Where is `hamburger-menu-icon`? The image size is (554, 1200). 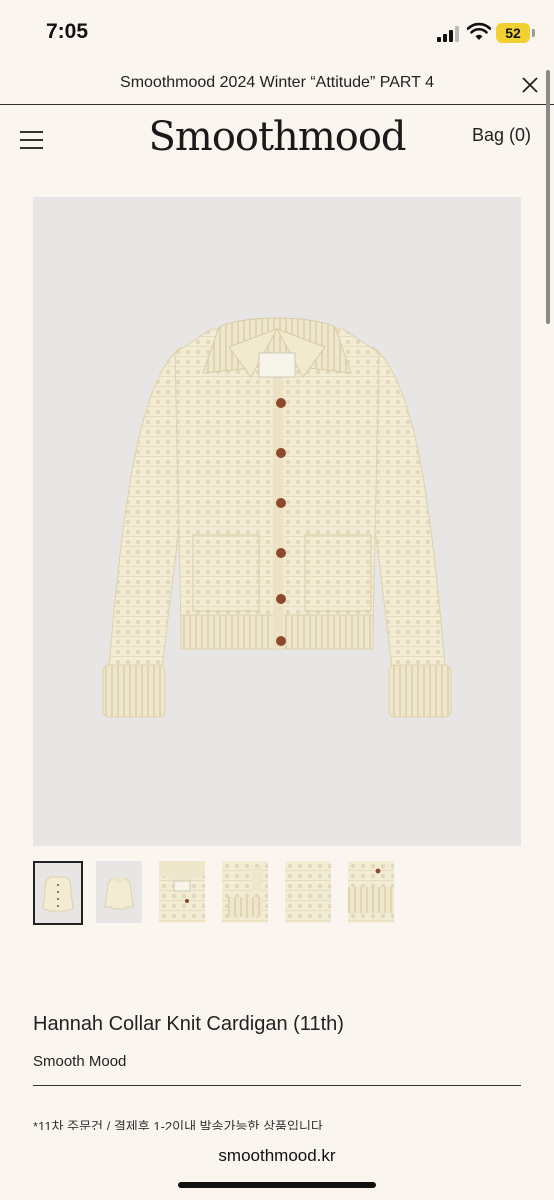
hamburger-menu-icon is located at coordinates (32, 140).